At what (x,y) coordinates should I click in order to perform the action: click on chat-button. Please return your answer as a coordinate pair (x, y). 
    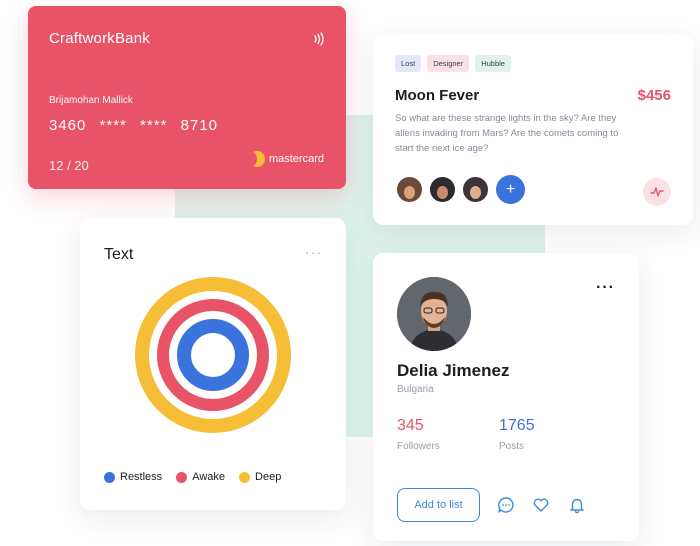
    Looking at the image, I should click on (506, 505).